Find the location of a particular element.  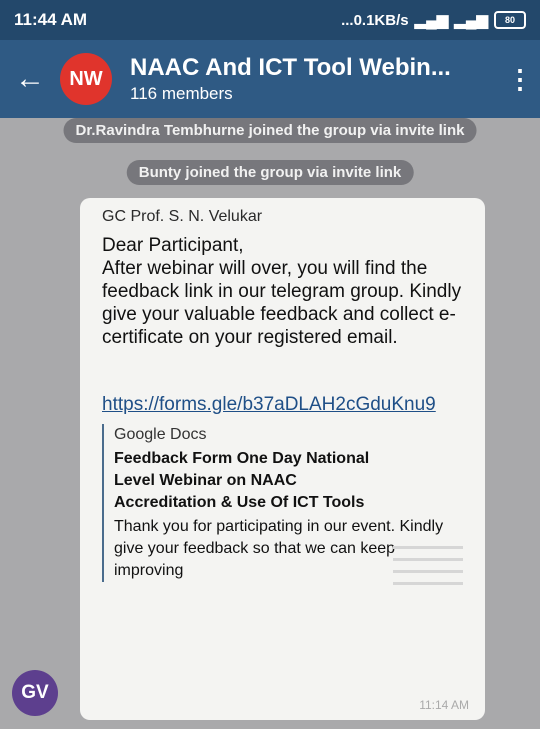

sender-avatar: GV is located at coordinates (35, 693).